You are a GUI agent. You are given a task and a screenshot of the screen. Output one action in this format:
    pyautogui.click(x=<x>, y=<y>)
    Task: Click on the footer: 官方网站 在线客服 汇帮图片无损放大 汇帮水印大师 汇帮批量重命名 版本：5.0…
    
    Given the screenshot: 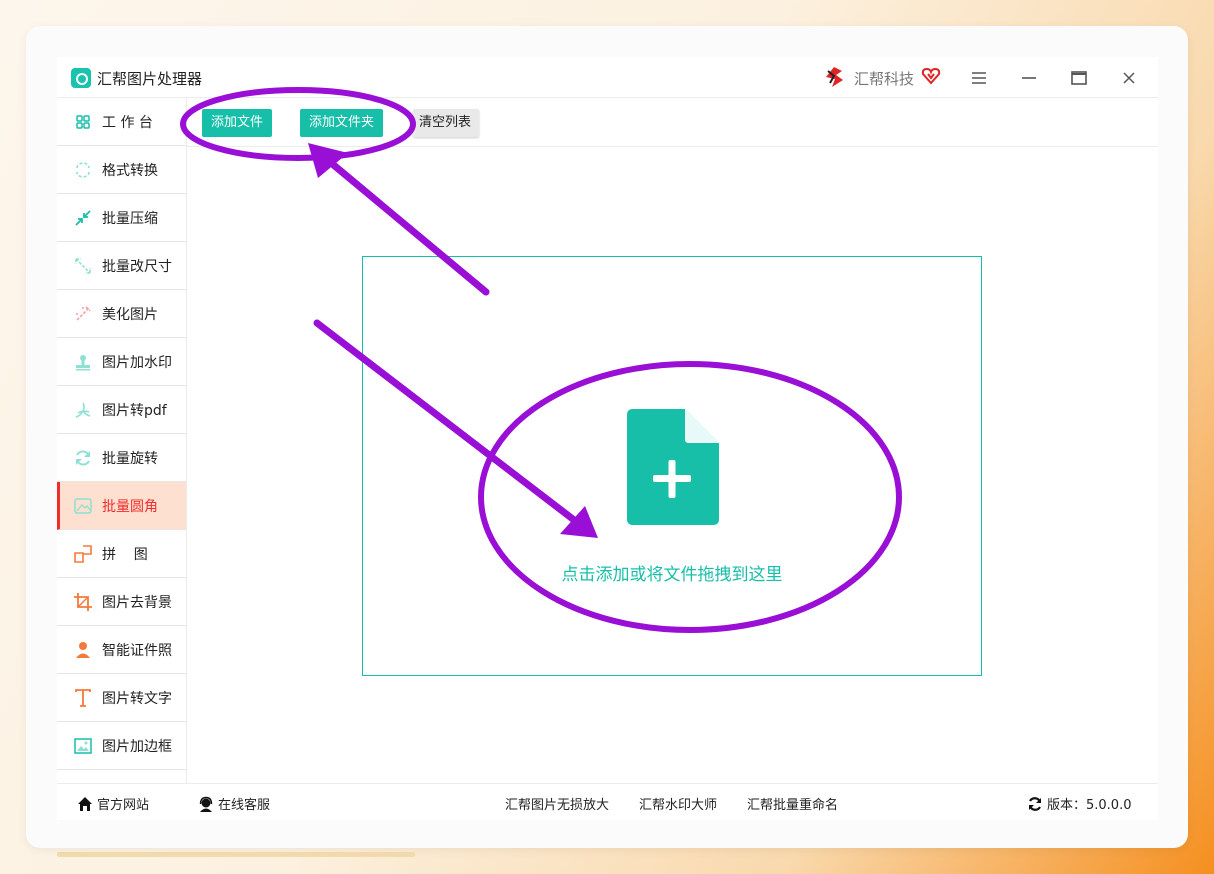 What is the action you would take?
    pyautogui.click(x=607, y=801)
    